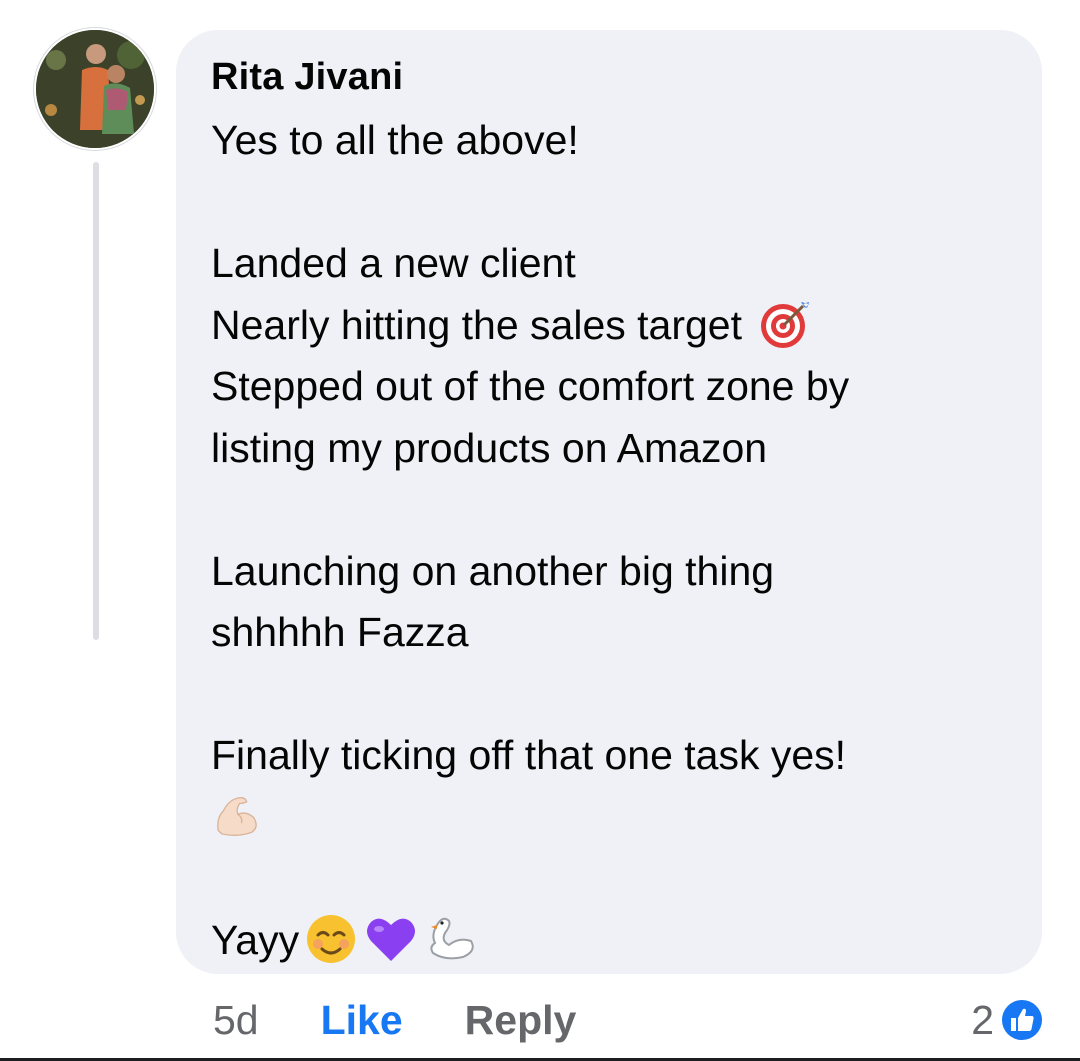 Image resolution: width=1080 pixels, height=1061 pixels. What do you see at coordinates (393, 263) in the screenshot?
I see `comment-line-text: Landed a new client` at bounding box center [393, 263].